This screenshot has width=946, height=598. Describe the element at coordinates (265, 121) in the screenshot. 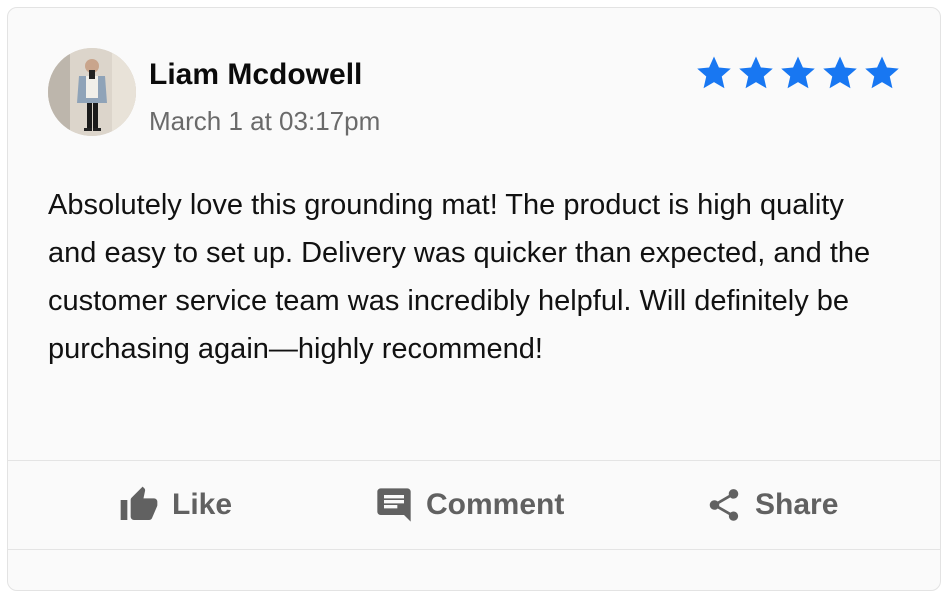

I see `review-date: March 1 at 03:17pm` at that location.